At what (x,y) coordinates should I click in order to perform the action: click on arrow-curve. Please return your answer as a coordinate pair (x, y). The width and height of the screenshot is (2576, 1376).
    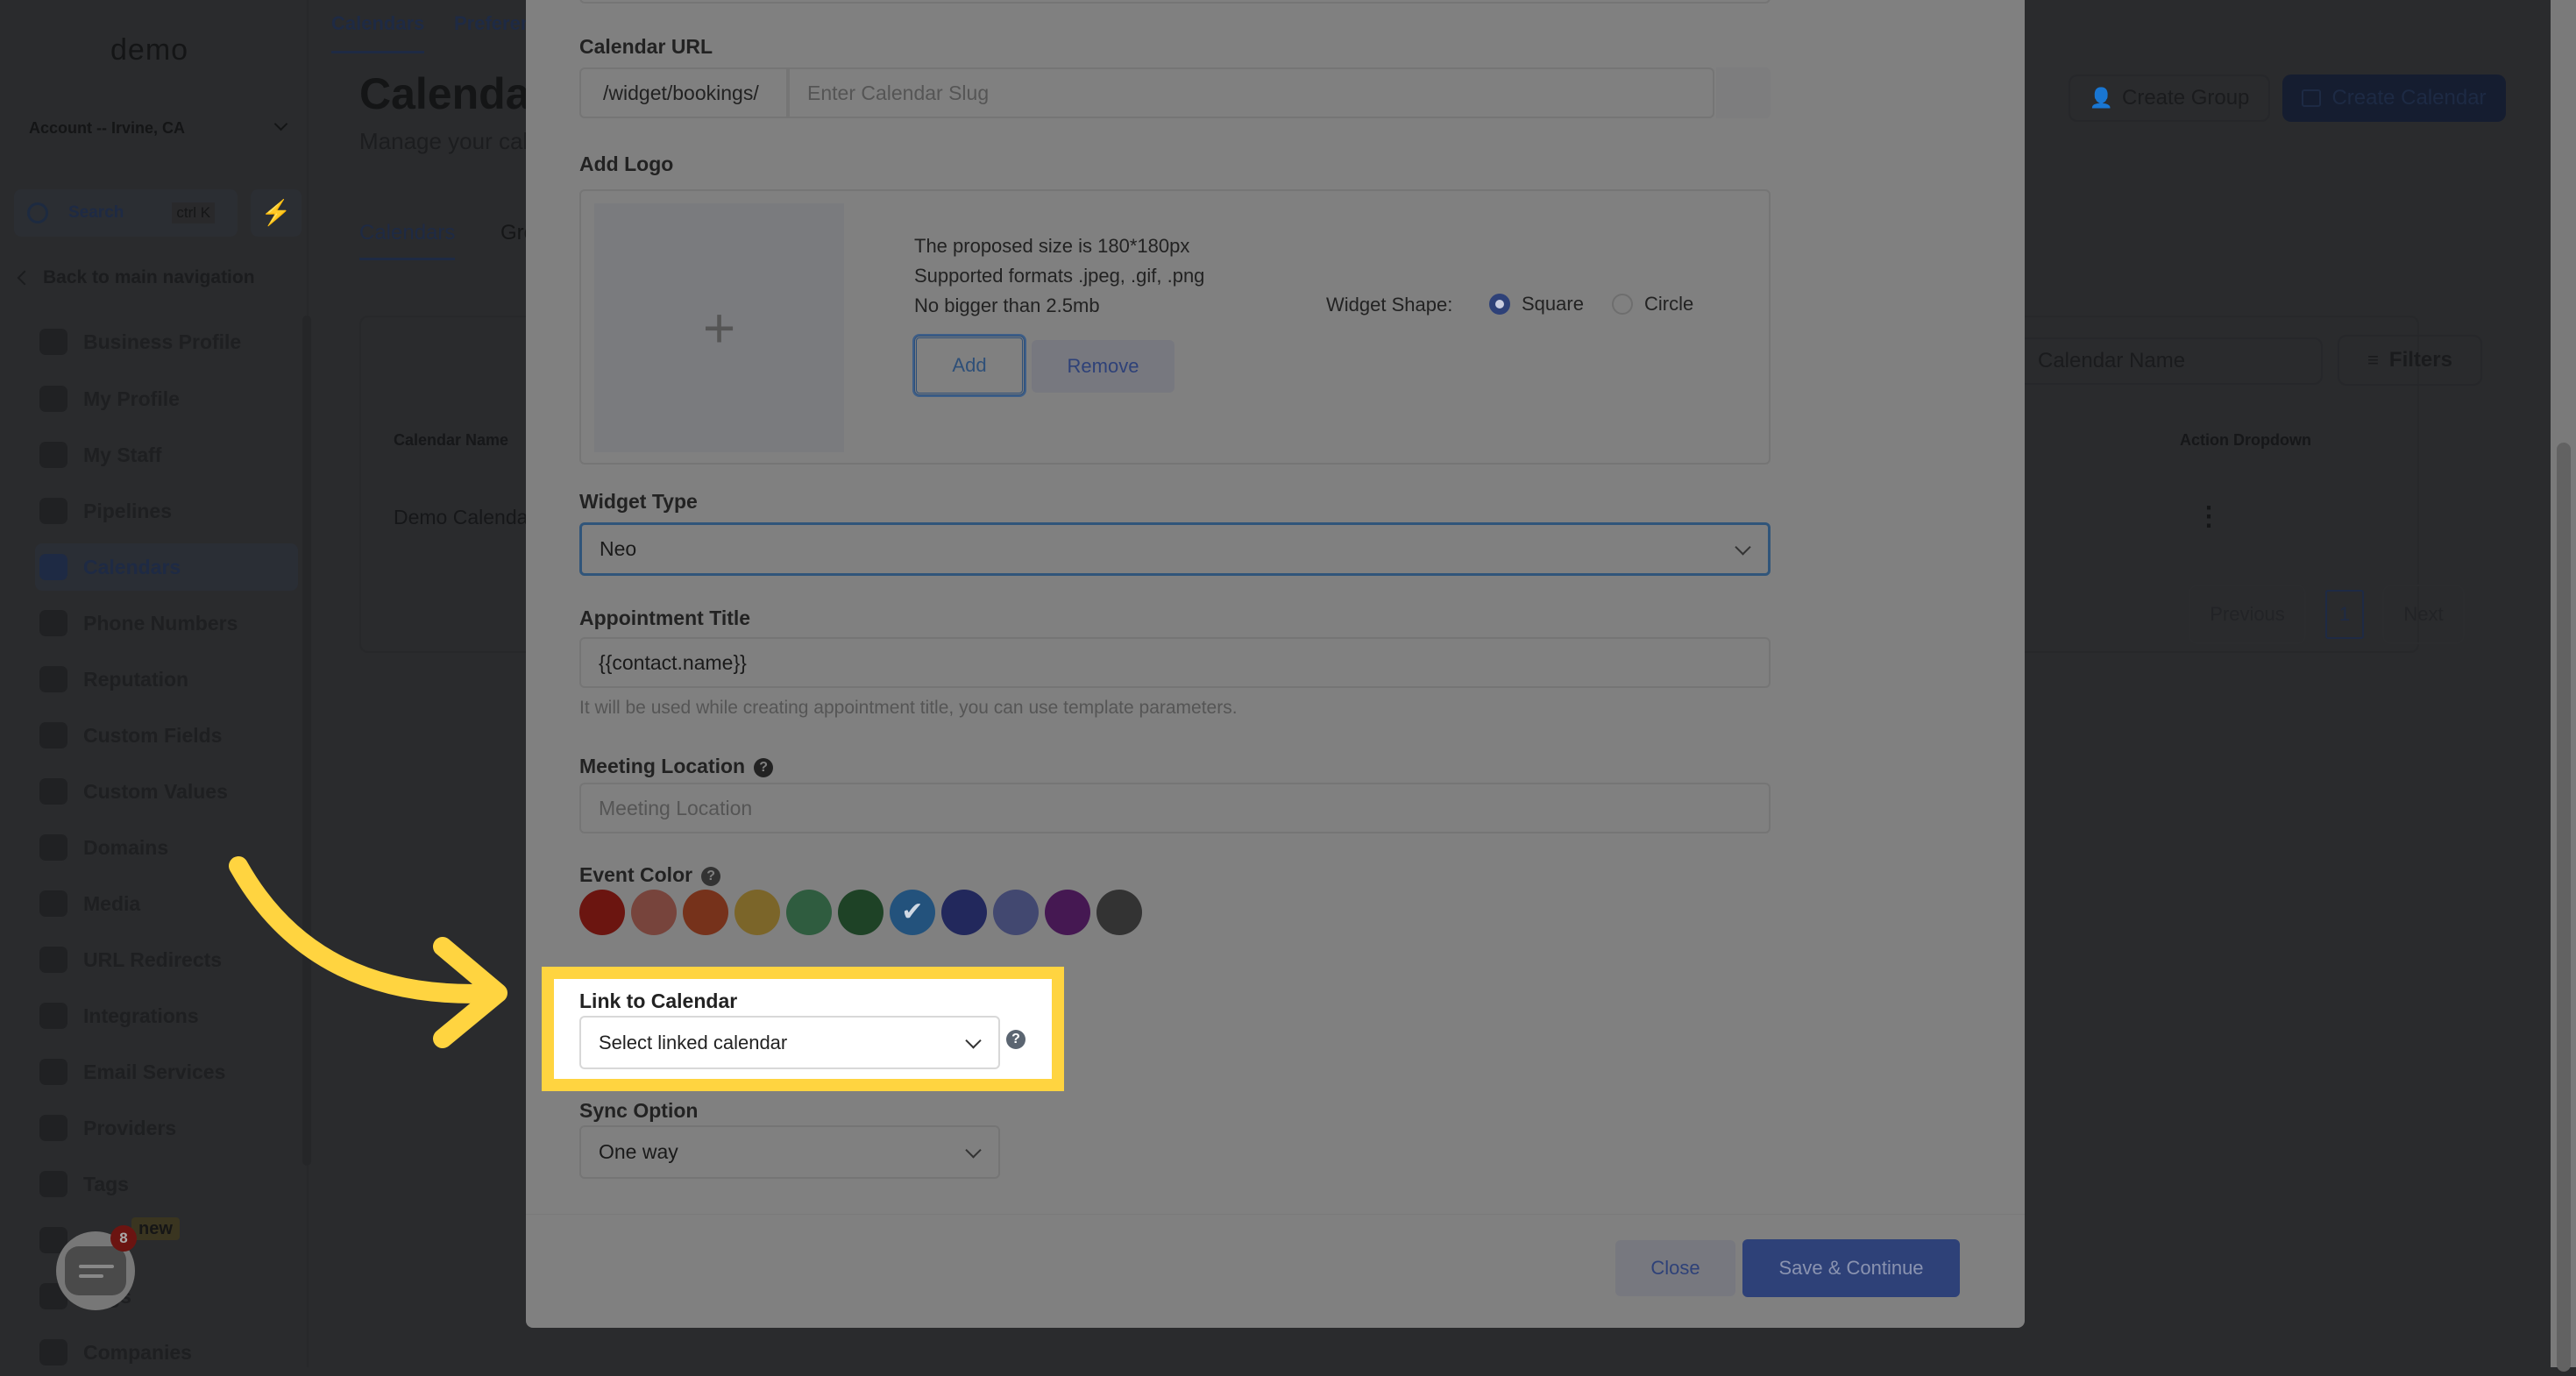
    Looking at the image, I should click on (367, 930).